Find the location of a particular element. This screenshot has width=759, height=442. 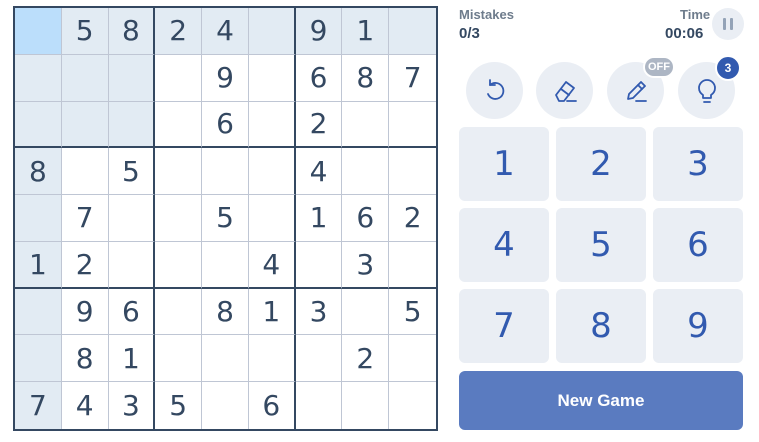

number-key-4: 4 is located at coordinates (504, 245).